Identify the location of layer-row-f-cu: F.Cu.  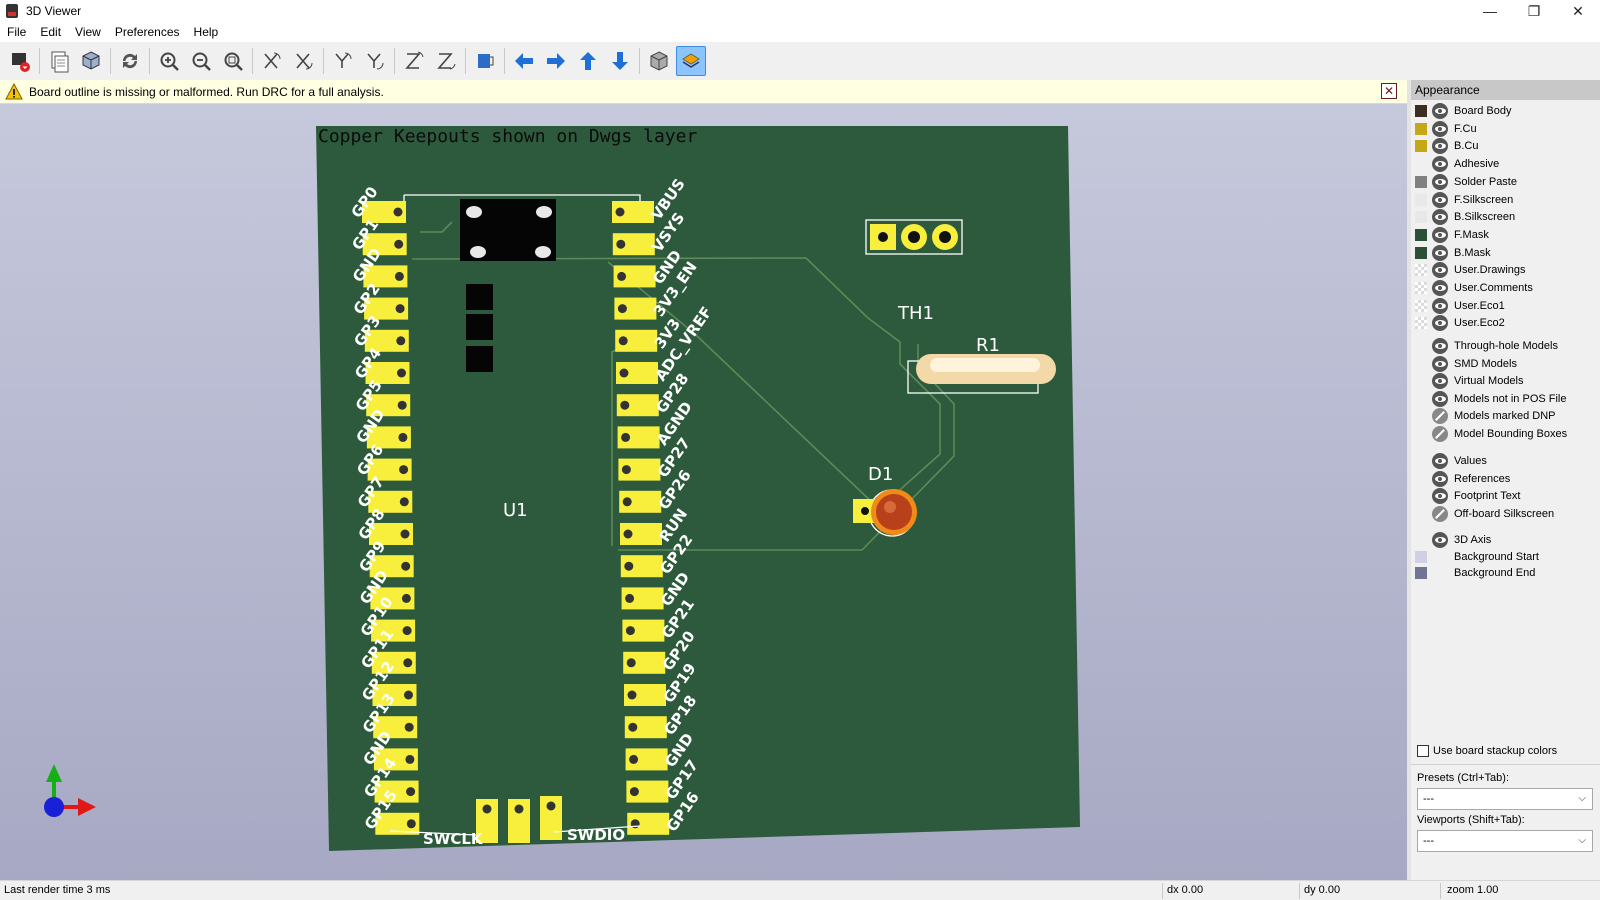
(1446, 129).